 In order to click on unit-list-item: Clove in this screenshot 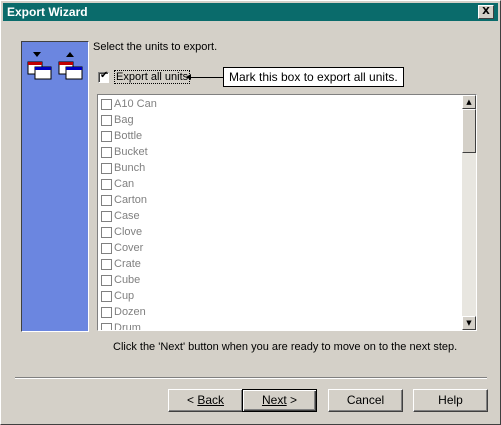, I will do `click(129, 232)`.